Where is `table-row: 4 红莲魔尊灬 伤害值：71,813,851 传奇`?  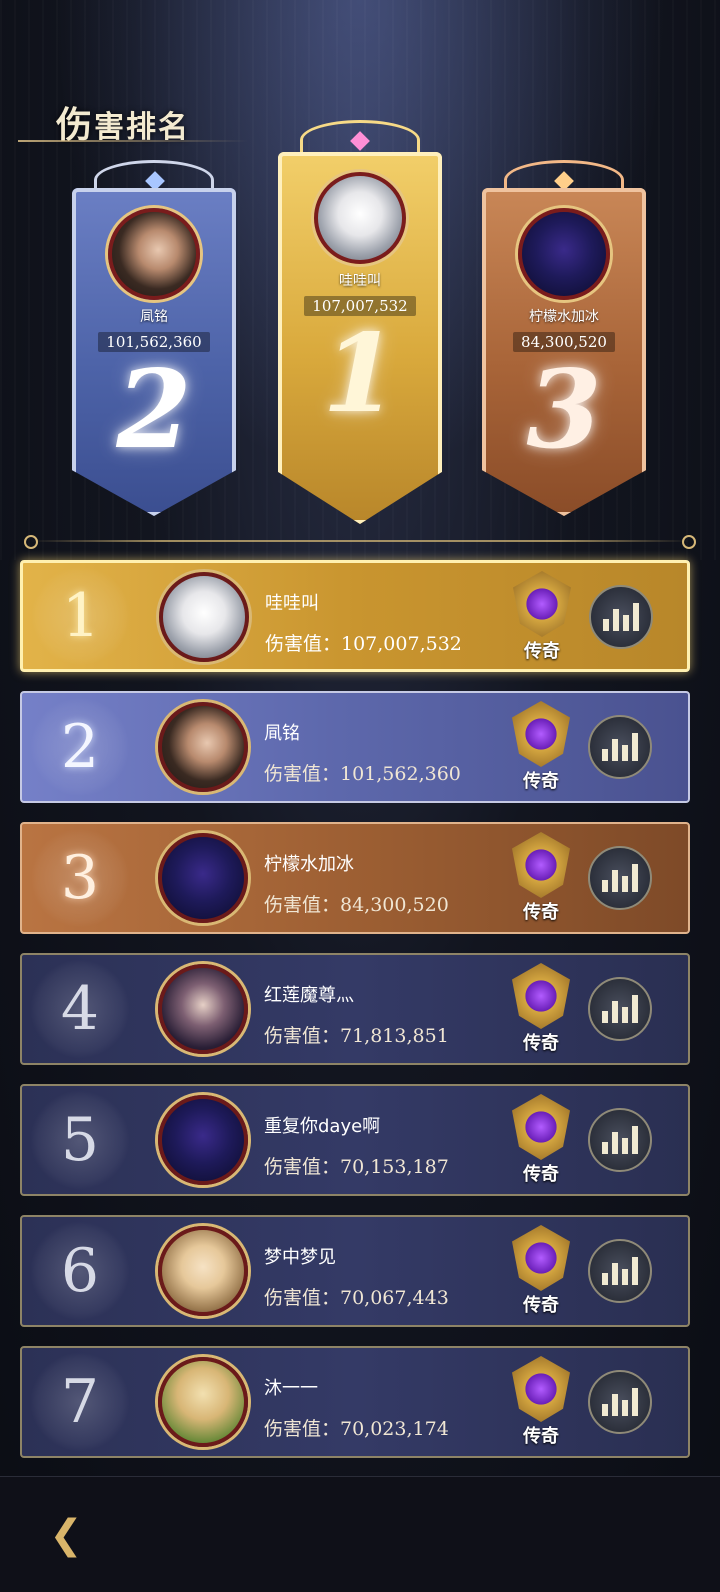
table-row: 4 红莲魔尊灬 伤害值：71,813,851 传奇 is located at coordinates (355, 1009).